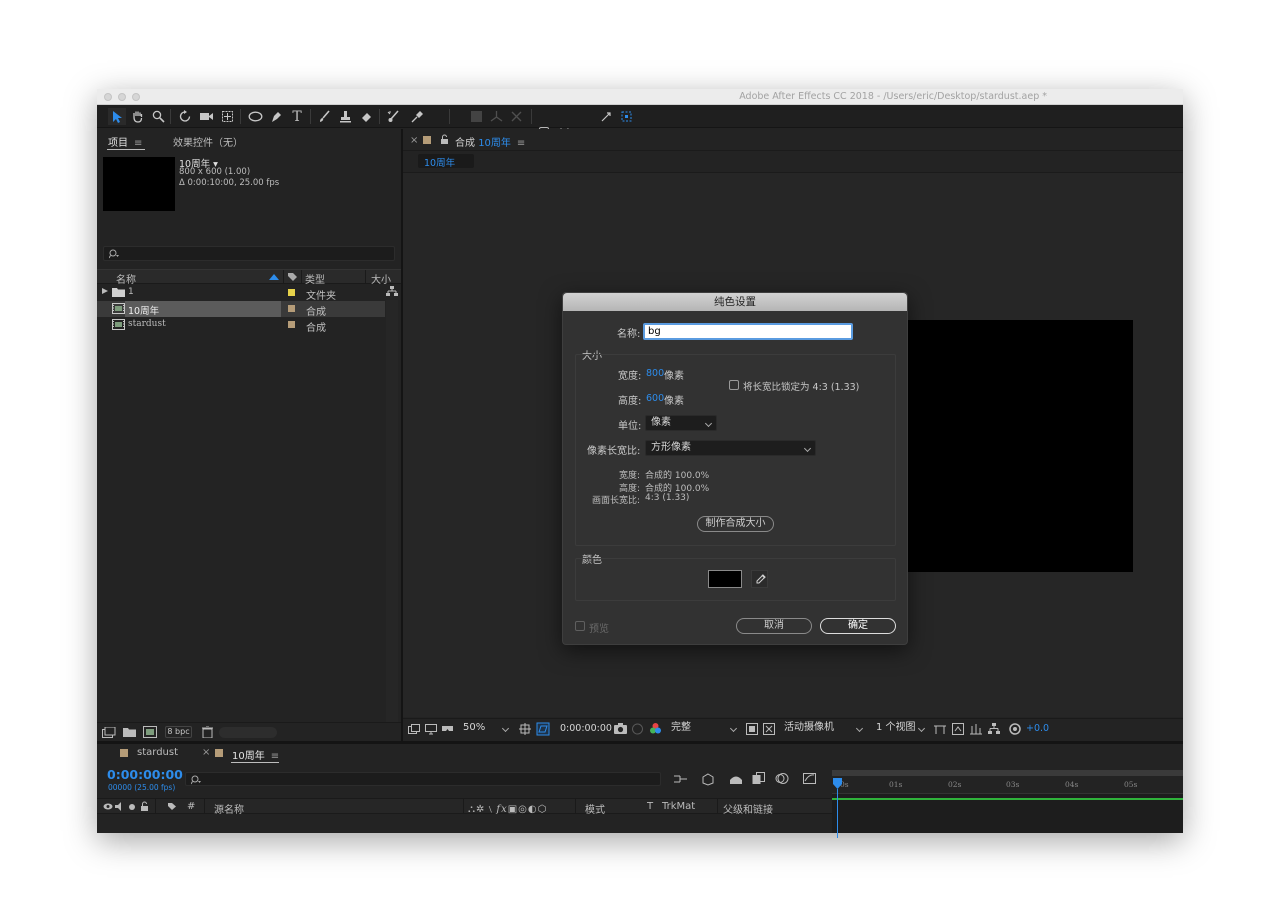 The width and height of the screenshot is (1280, 923). What do you see at coordinates (208, 141) in the screenshot?
I see `tab-effect-controls: 效果控件（无）` at bounding box center [208, 141].